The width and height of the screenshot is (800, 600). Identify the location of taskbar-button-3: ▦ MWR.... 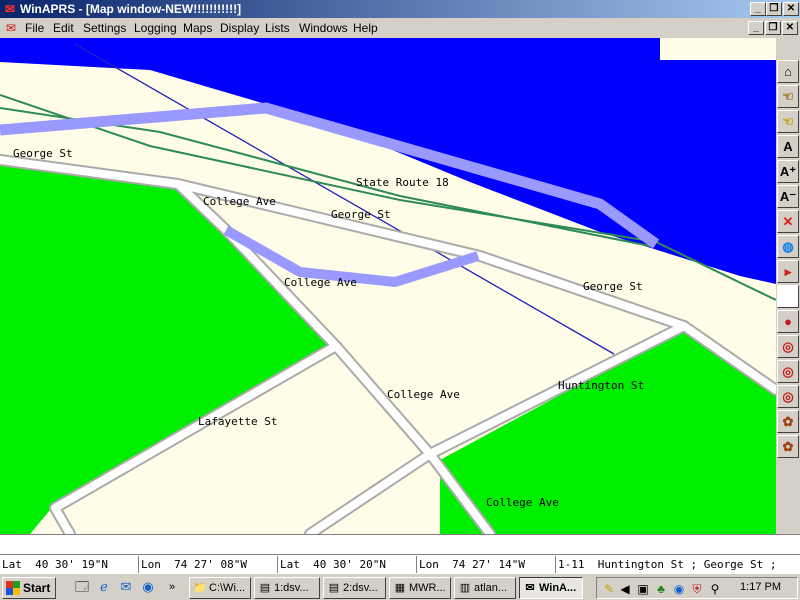
(420, 588).